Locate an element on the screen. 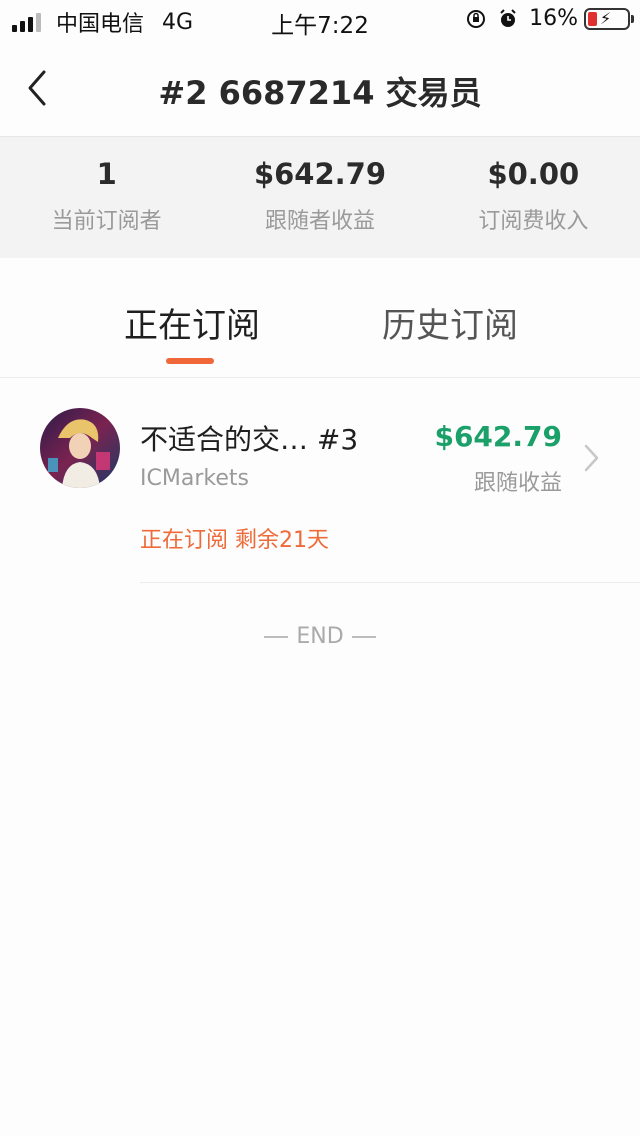 Image resolution: width=640 pixels, height=1136 pixels. stat-current-subscribers: 1 当前订阅者 is located at coordinates (106, 197).